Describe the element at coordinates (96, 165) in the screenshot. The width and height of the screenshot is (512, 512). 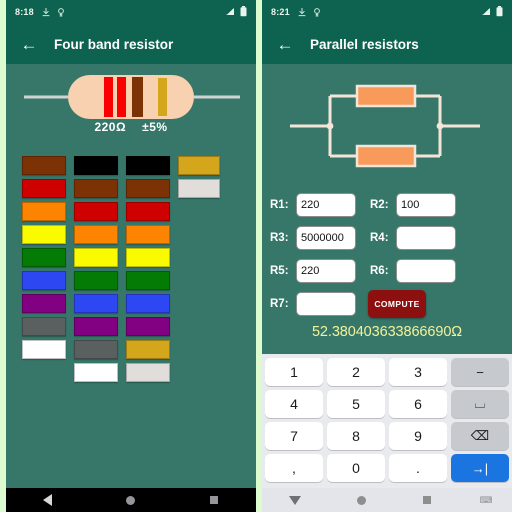
I see `swatch-band-2-digit-black` at that location.